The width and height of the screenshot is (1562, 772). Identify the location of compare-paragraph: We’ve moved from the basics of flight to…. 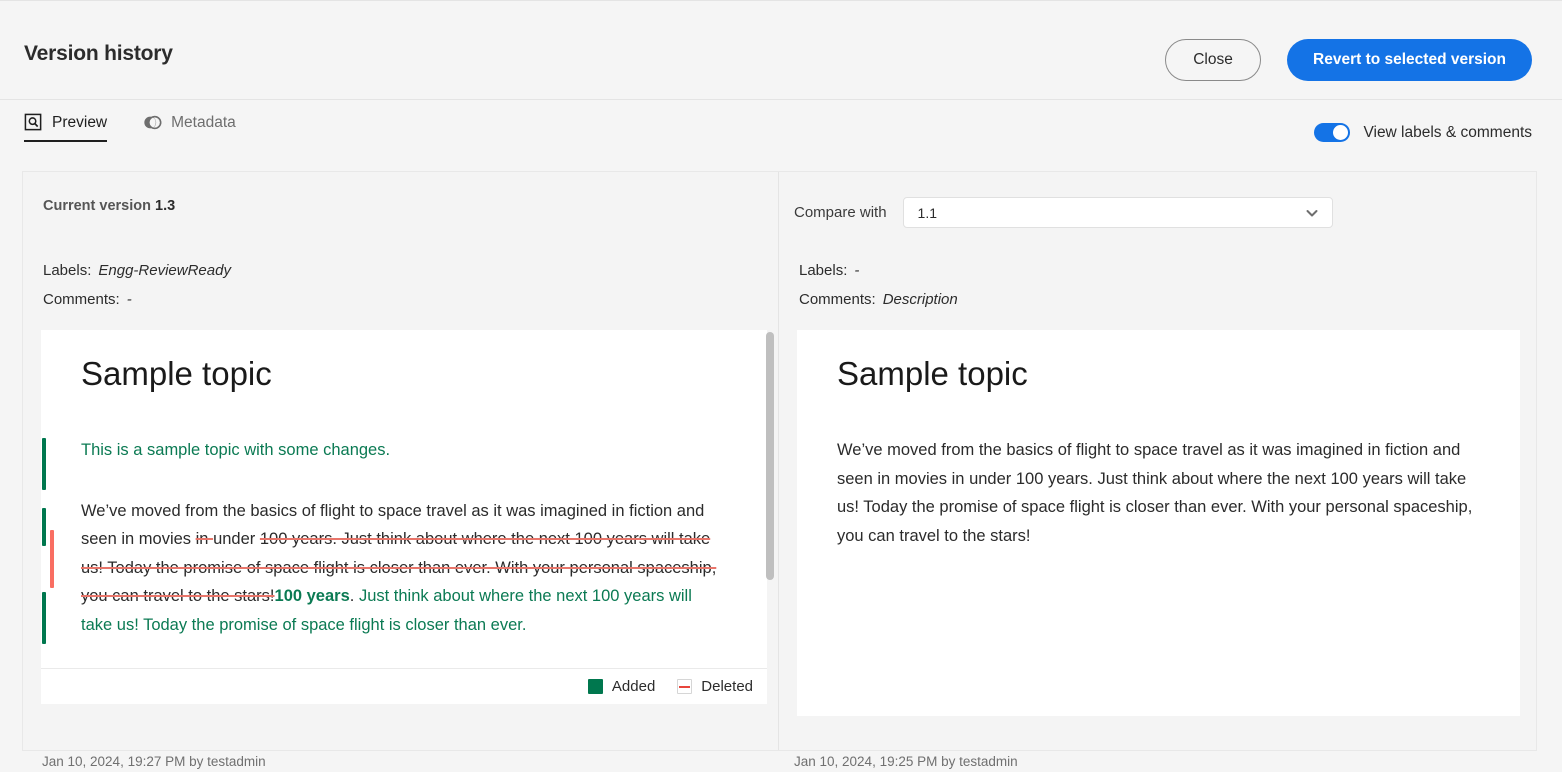
(1155, 493).